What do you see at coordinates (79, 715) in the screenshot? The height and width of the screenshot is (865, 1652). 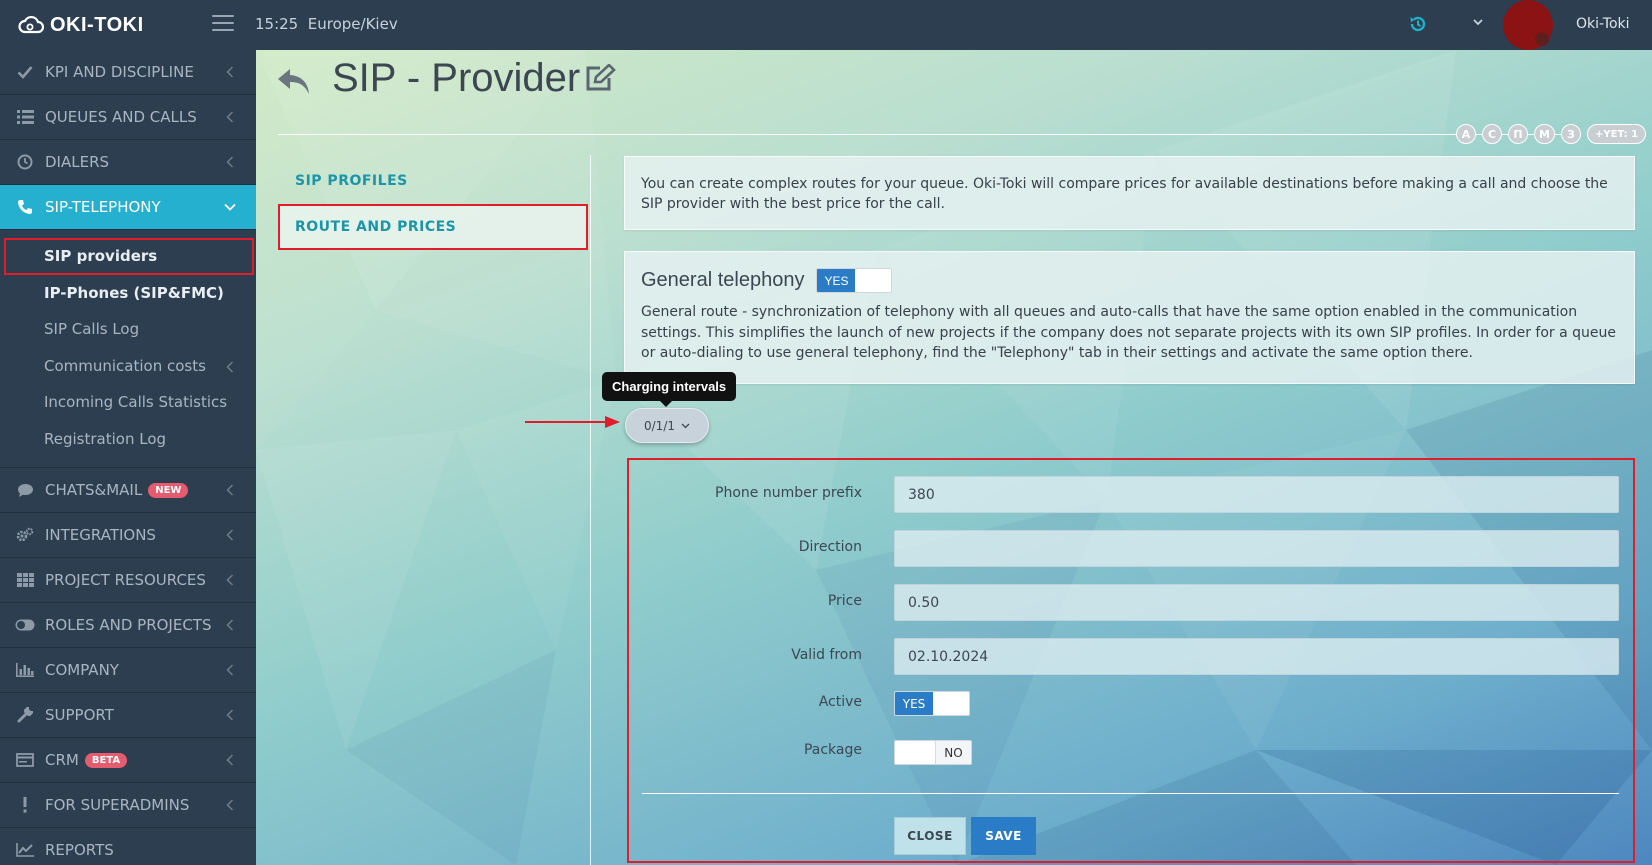 I see `sidebar-item-label: SUPPORT` at bounding box center [79, 715].